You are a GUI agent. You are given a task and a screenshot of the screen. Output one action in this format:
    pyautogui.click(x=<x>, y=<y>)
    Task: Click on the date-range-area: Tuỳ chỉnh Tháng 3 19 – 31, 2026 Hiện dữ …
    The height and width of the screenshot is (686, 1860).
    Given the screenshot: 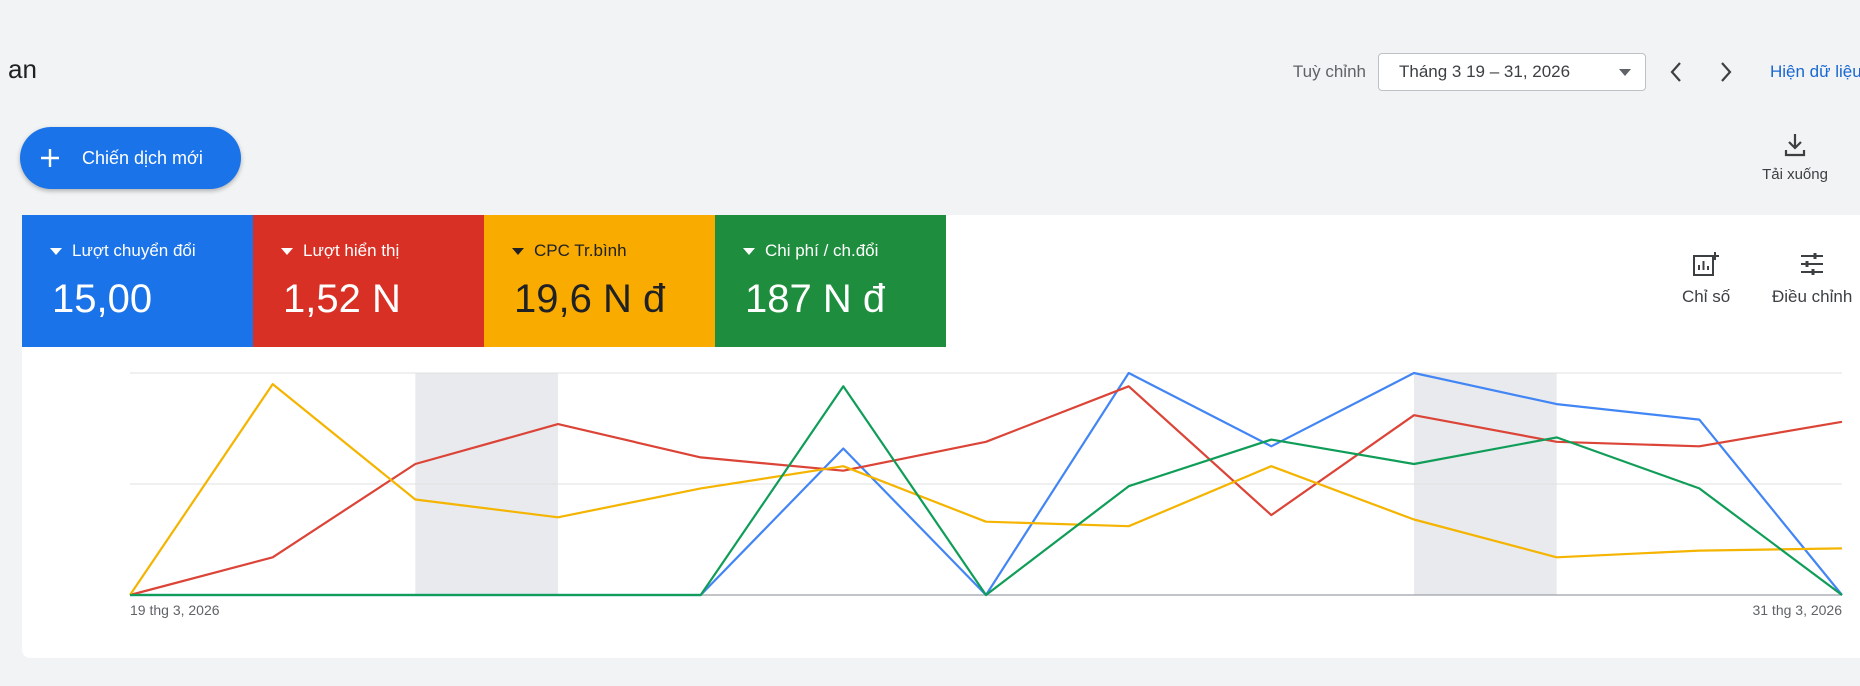 What is the action you would take?
    pyautogui.click(x=1576, y=72)
    